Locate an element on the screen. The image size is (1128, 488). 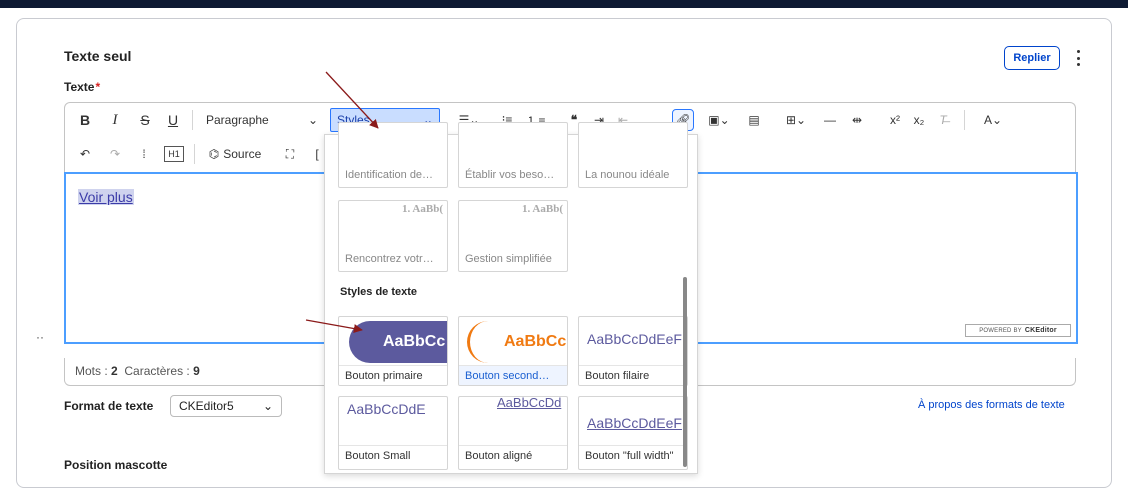
annotation-arrows is located at coordinates (342, 202).